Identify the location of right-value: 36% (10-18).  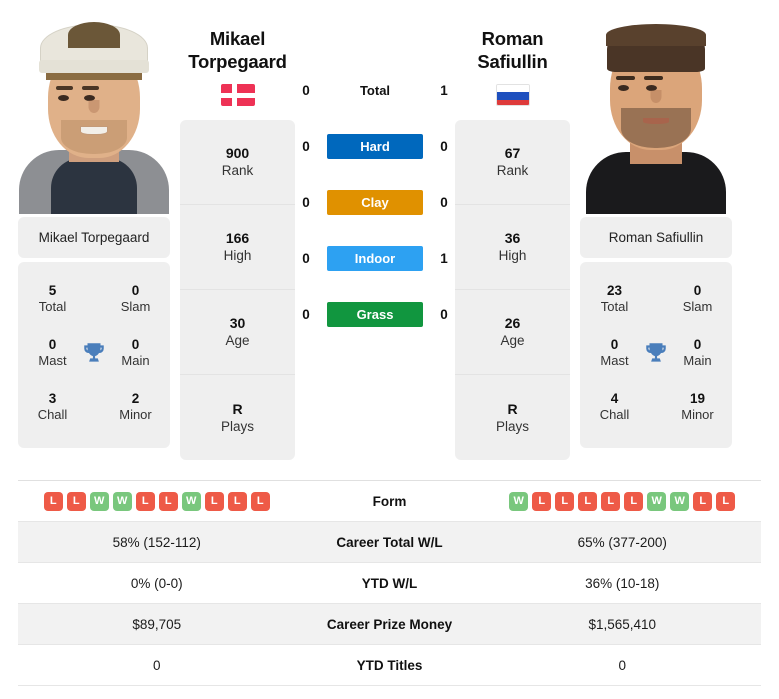
(622, 583).